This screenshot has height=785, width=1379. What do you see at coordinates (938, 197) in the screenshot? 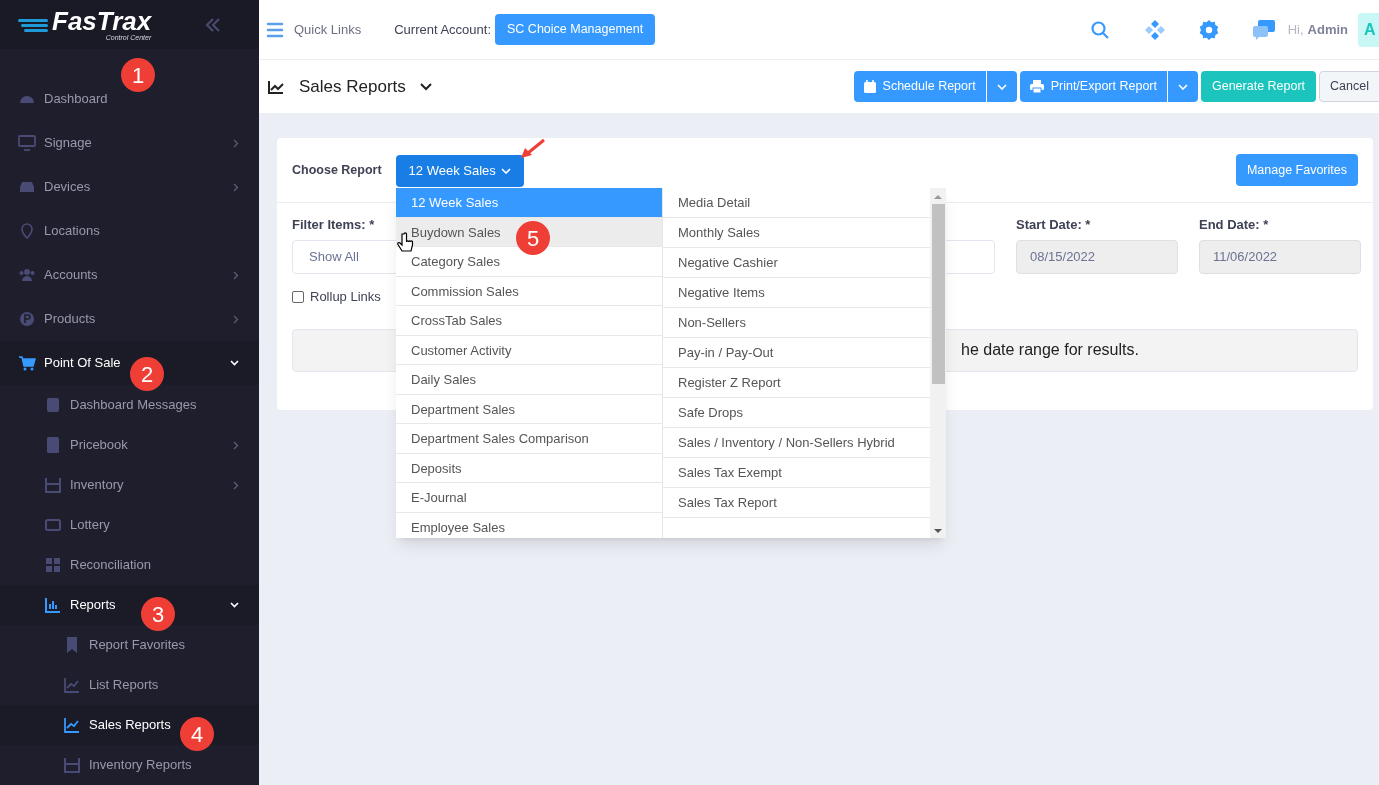
I see `scroll-up-icon` at bounding box center [938, 197].